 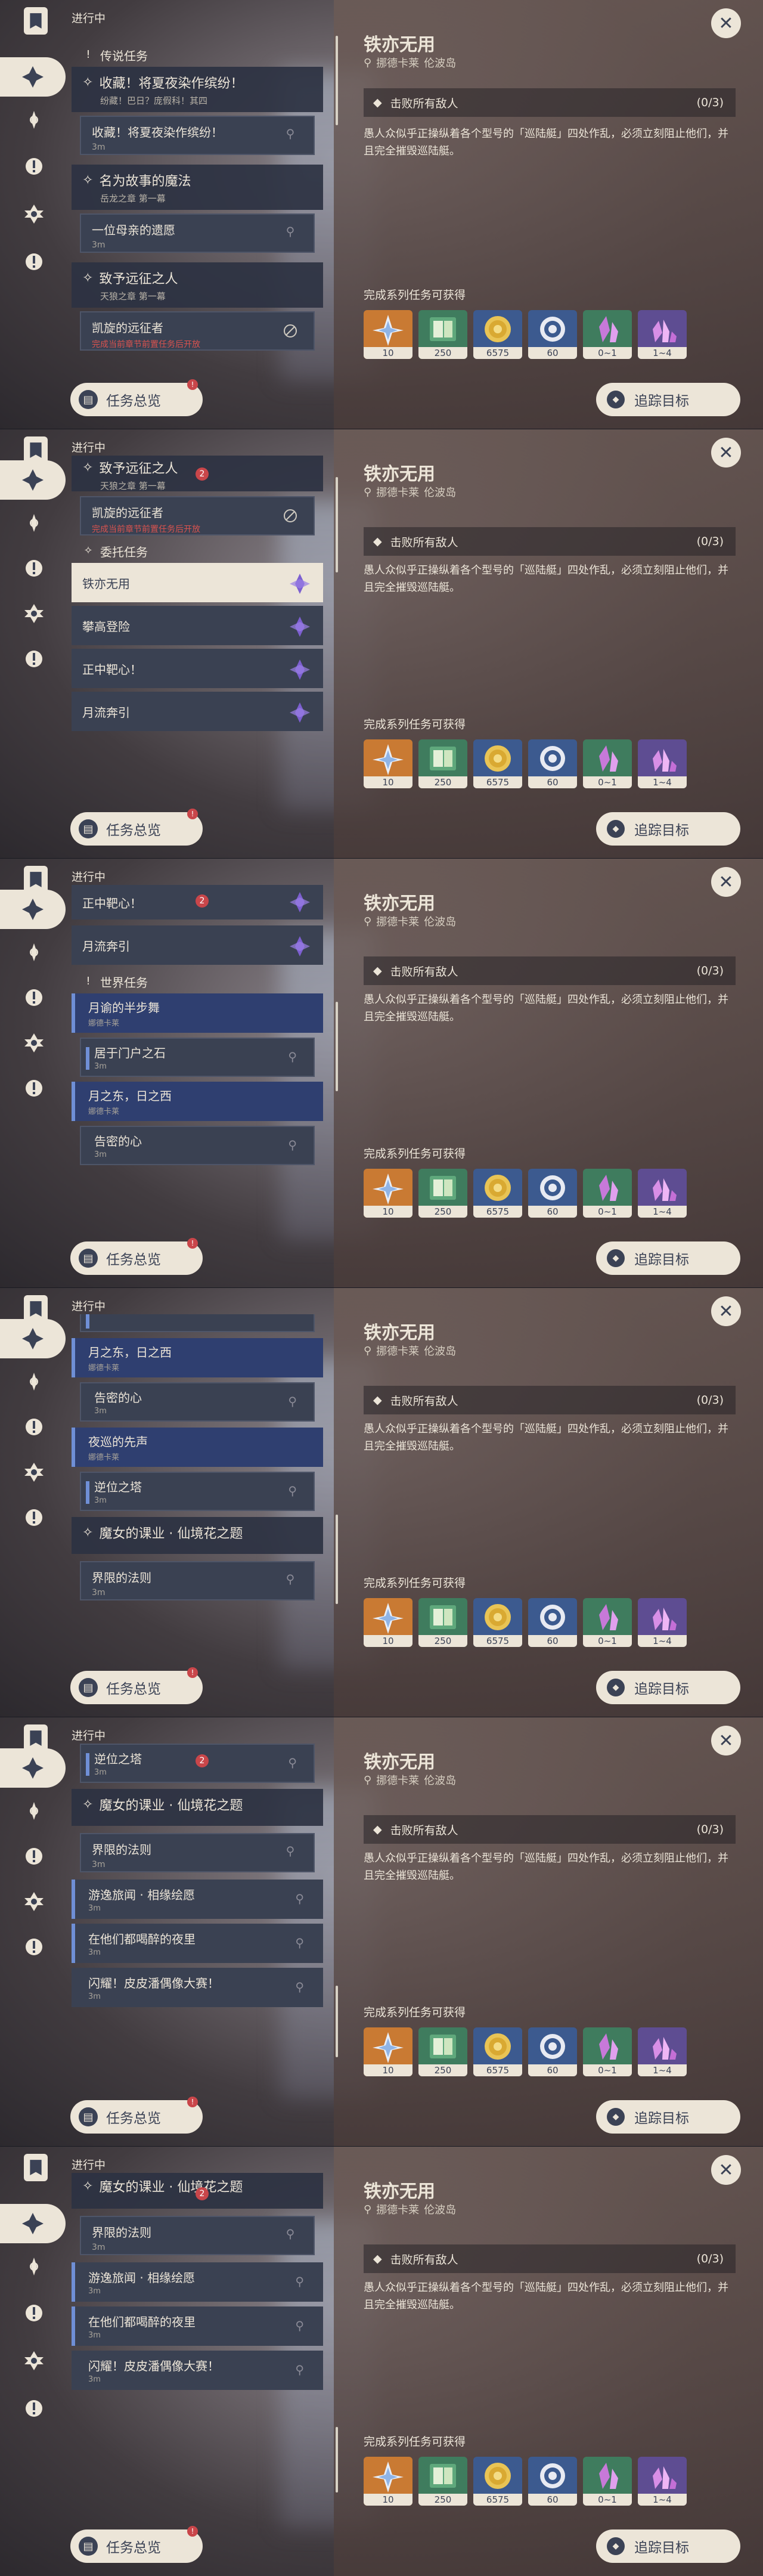 What do you see at coordinates (197, 135) in the screenshot?
I see `legend-quest-step: 收藏！将夏夜染作缤纷！ 3m ⚲` at bounding box center [197, 135].